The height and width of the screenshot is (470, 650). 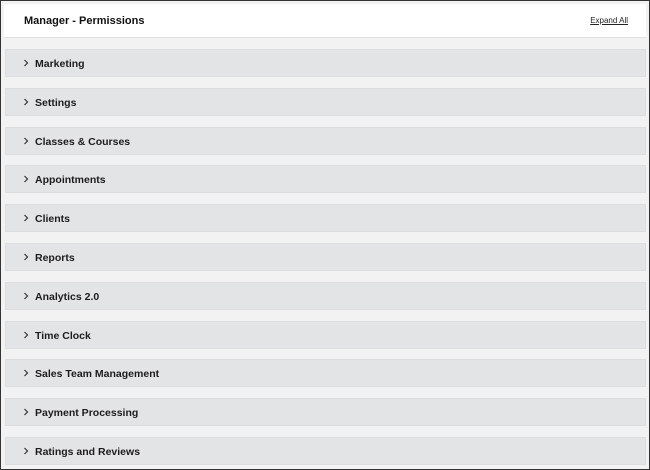 I want to click on expand-all-link: Expand All, so click(x=609, y=20).